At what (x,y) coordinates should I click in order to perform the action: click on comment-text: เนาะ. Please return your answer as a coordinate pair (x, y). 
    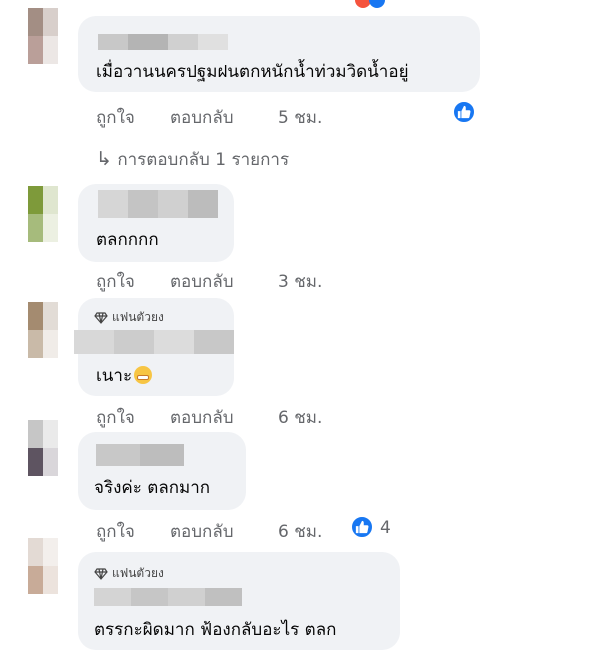
    Looking at the image, I should click on (124, 376).